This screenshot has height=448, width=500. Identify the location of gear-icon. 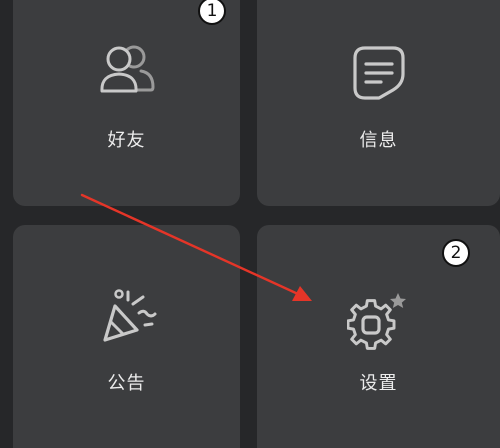
(376, 321).